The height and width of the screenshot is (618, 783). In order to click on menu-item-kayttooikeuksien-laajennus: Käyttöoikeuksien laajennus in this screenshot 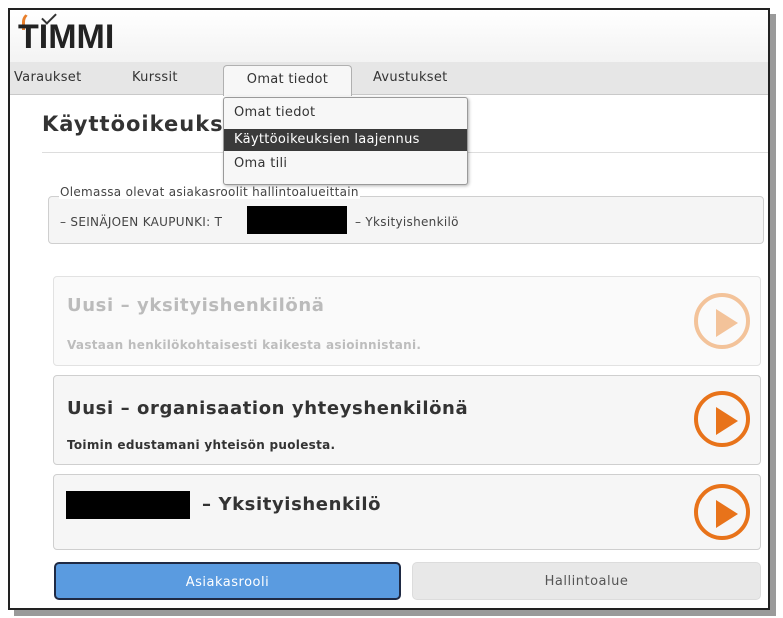, I will do `click(345, 140)`.